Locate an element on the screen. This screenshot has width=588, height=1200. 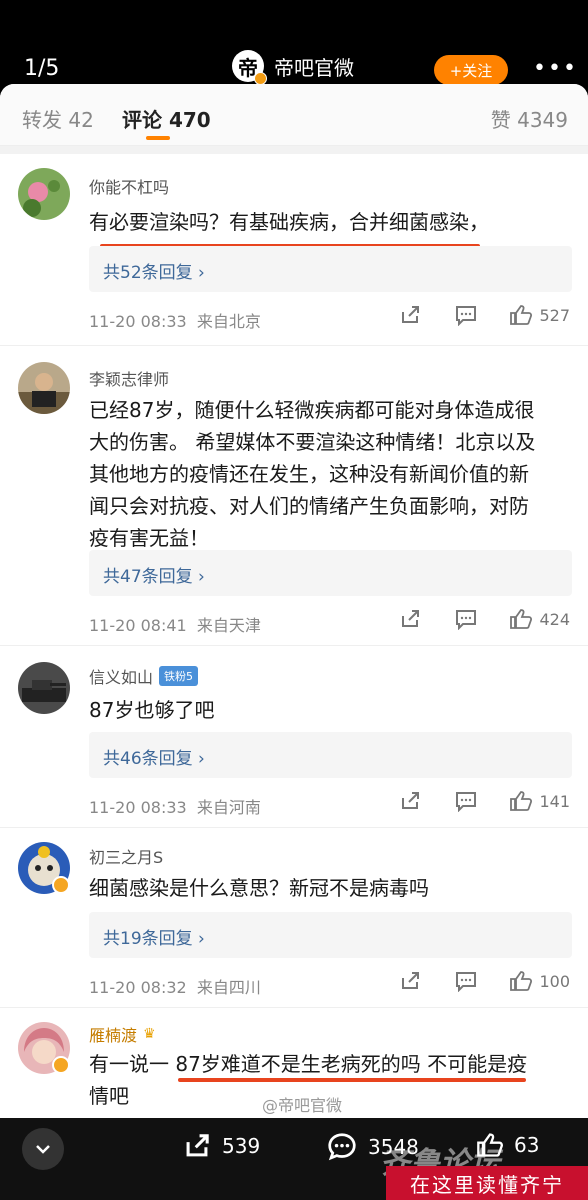
red-underline is located at coordinates (352, 1080).